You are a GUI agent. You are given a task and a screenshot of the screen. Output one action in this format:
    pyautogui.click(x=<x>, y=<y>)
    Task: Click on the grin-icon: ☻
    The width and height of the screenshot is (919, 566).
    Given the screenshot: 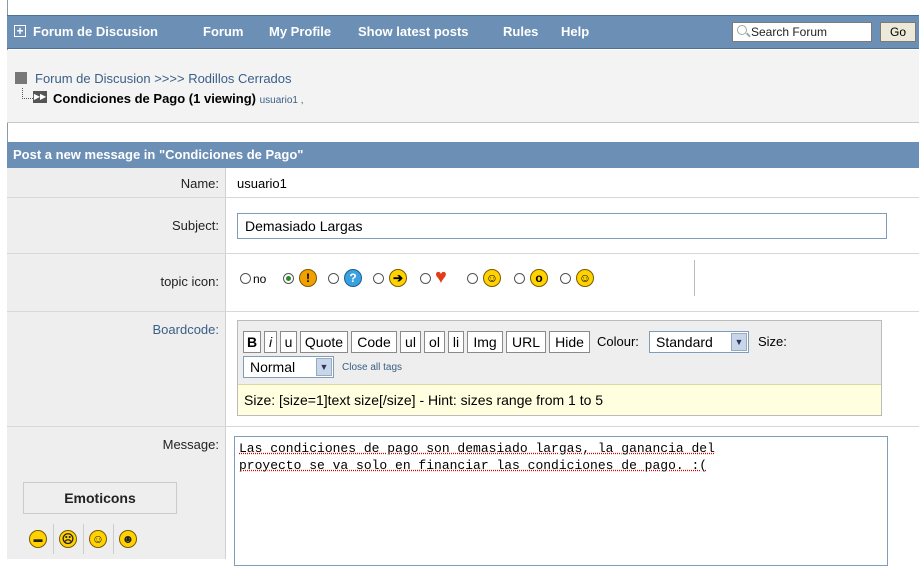 What is the action you would take?
    pyautogui.click(x=128, y=539)
    